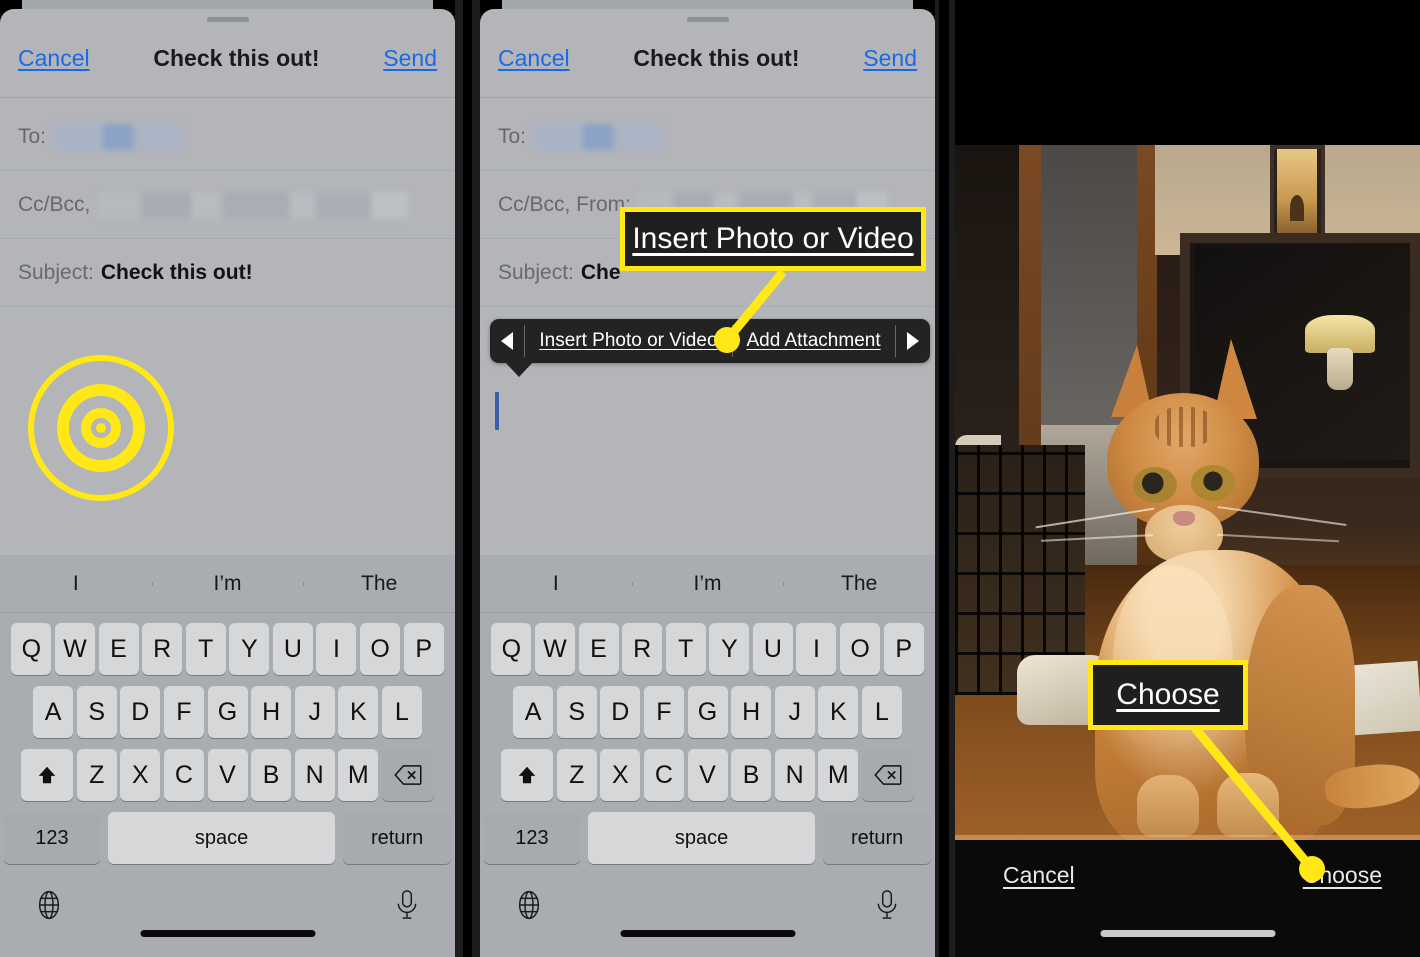 The image size is (1420, 957). What do you see at coordinates (519, 369) in the screenshot?
I see `context-menu-tail` at bounding box center [519, 369].